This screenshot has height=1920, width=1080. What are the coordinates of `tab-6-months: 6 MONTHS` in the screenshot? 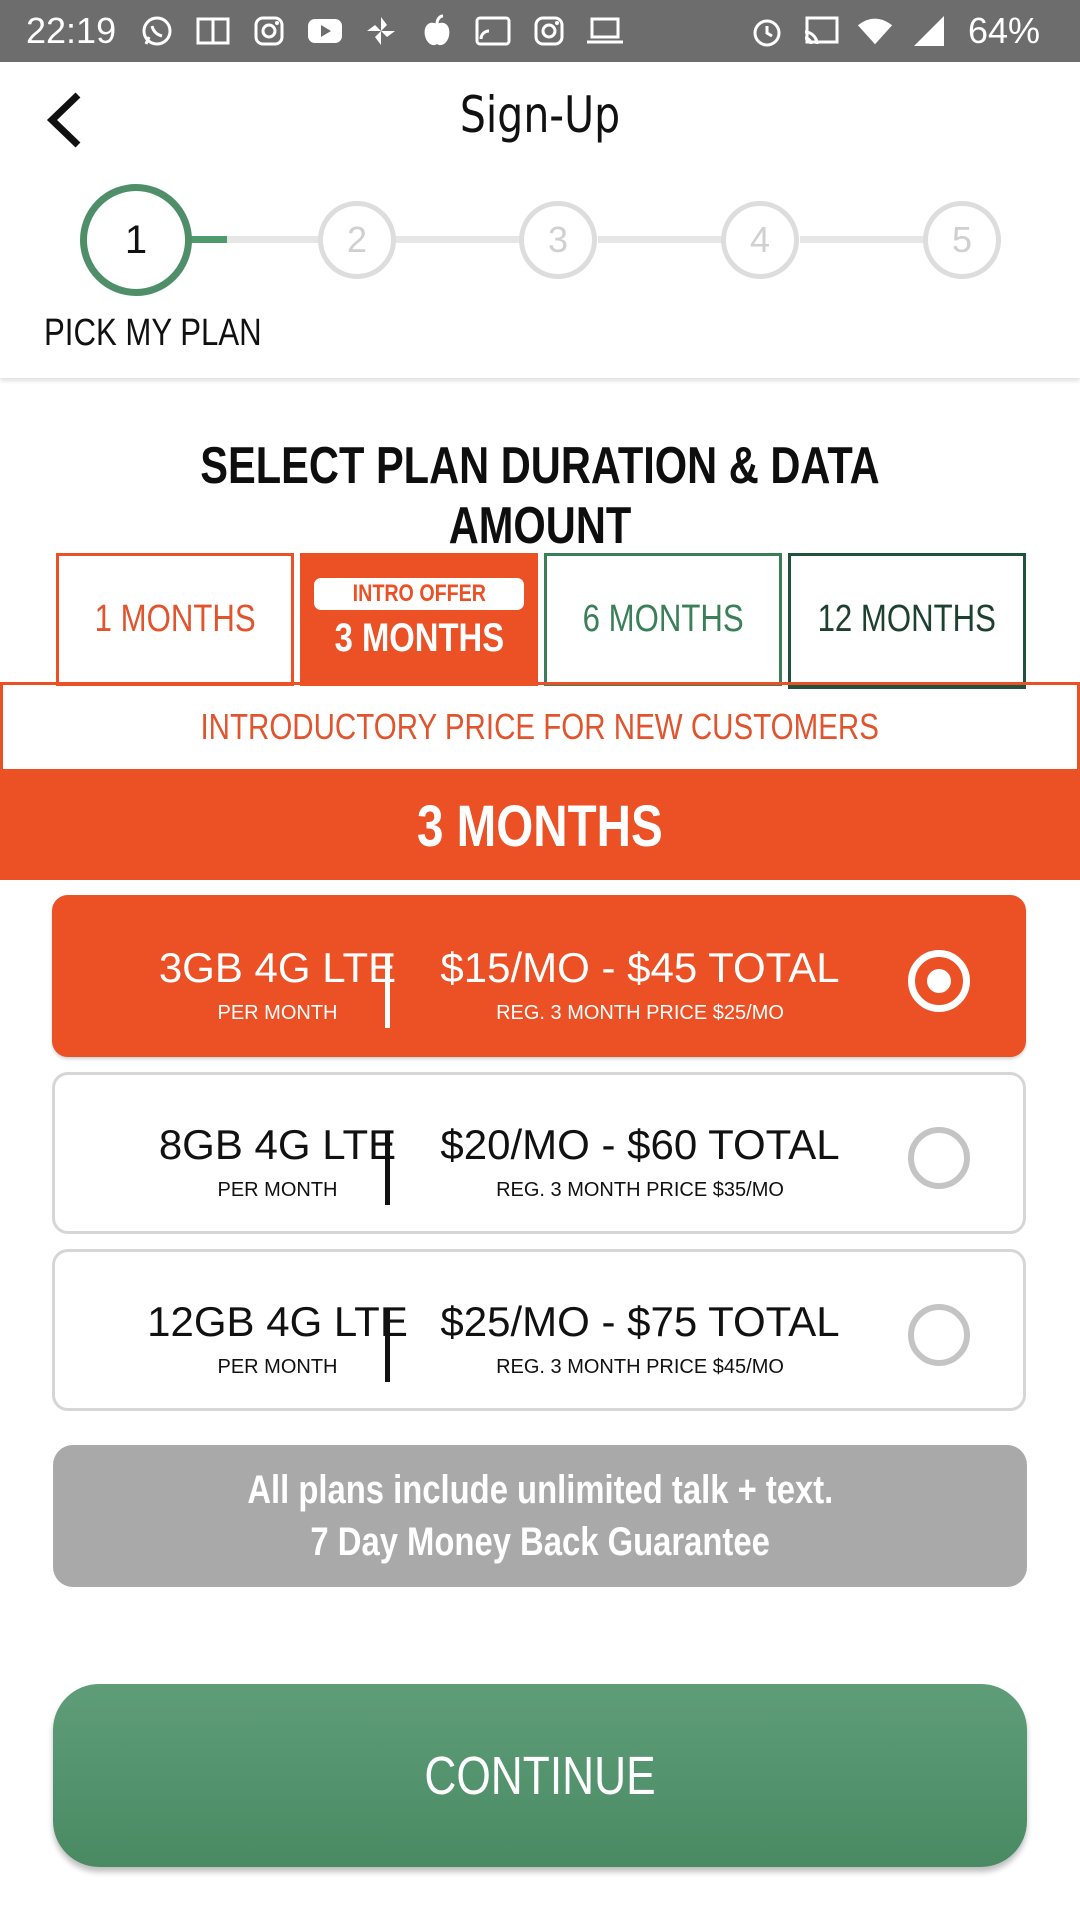 It's located at (663, 619).